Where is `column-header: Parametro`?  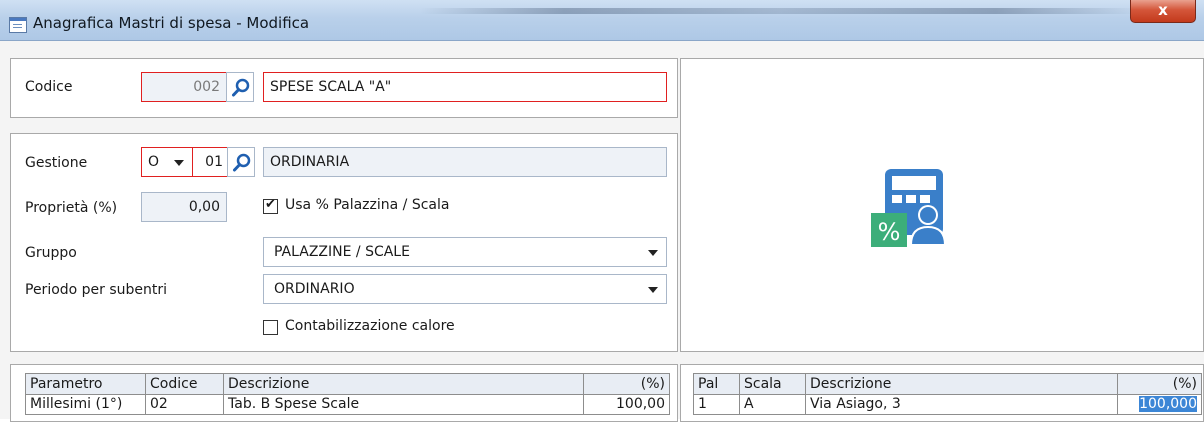 column-header: Parametro is located at coordinates (85, 384).